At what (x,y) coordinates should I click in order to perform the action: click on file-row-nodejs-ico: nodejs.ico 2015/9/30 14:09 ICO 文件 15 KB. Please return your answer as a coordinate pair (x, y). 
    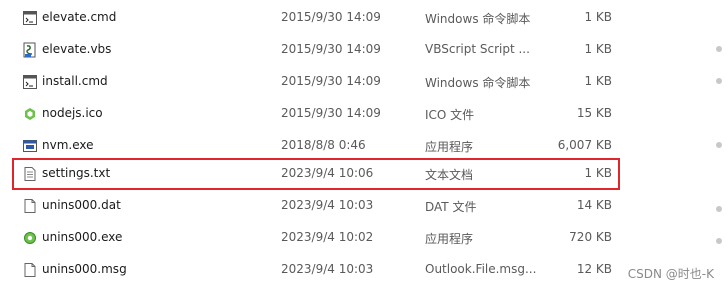
    Looking at the image, I should click on (316, 114).